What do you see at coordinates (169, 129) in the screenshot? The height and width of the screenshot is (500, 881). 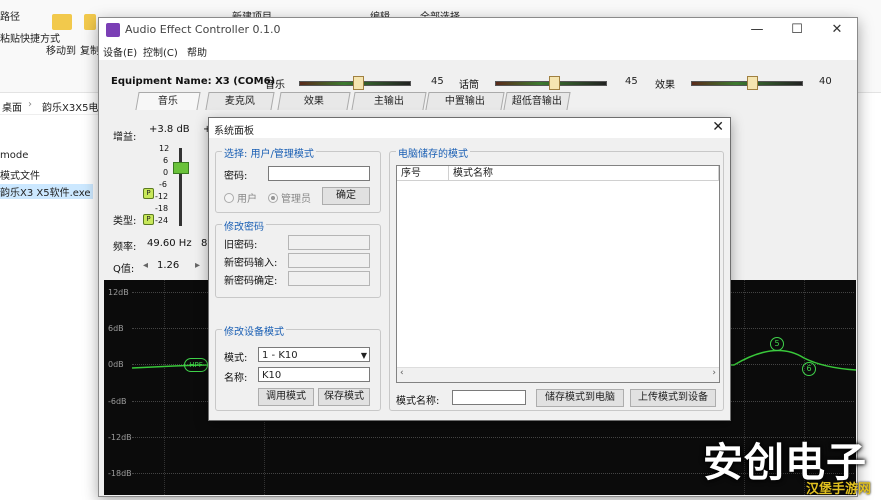 I see `gain-value: +3.8 dB` at bounding box center [169, 129].